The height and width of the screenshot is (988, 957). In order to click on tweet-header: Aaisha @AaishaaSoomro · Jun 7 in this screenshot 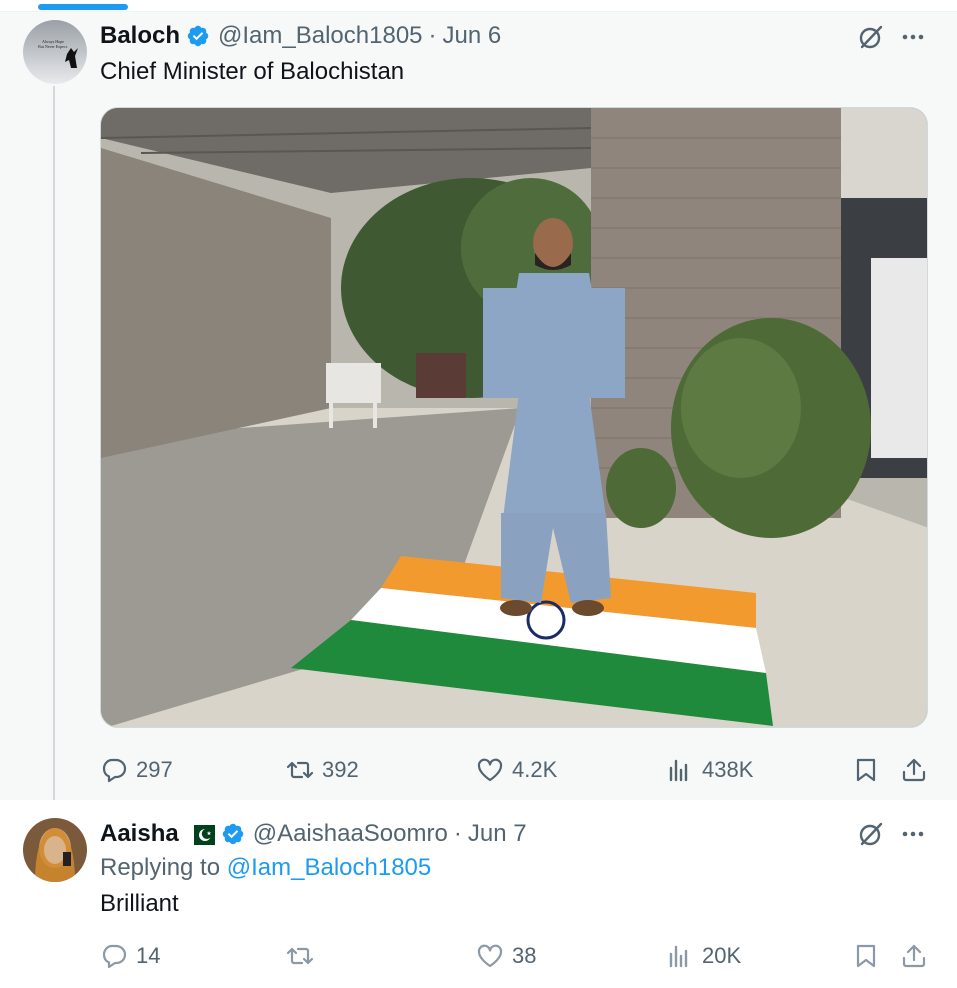, I will do `click(313, 834)`.